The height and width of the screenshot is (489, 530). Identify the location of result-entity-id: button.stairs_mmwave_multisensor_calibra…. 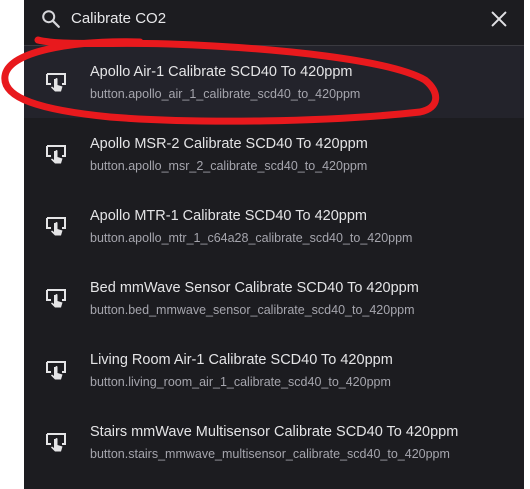
(270, 454).